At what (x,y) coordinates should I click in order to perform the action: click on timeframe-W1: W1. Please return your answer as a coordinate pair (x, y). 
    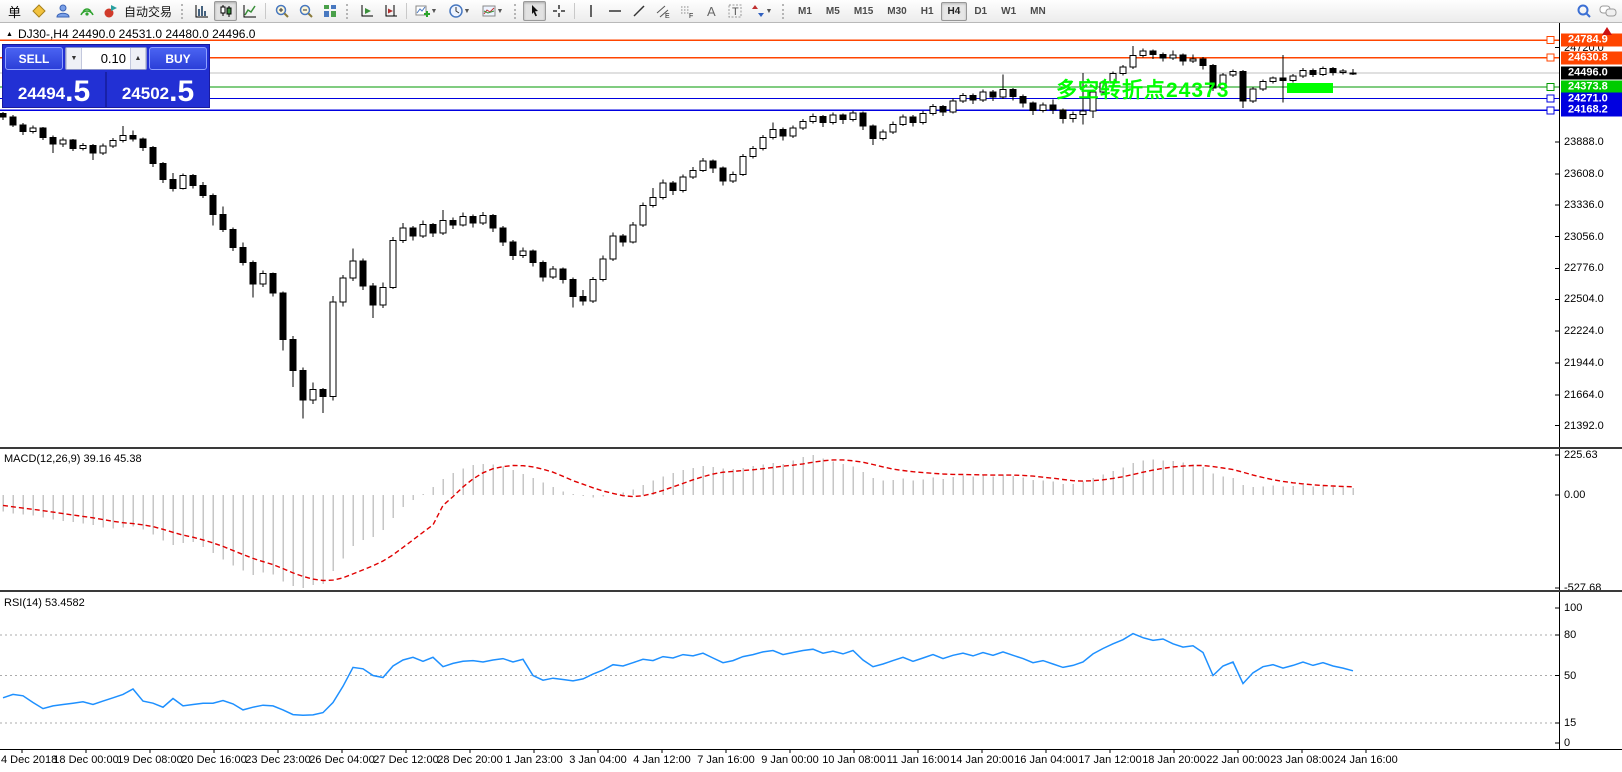
    Looking at the image, I should click on (1008, 11).